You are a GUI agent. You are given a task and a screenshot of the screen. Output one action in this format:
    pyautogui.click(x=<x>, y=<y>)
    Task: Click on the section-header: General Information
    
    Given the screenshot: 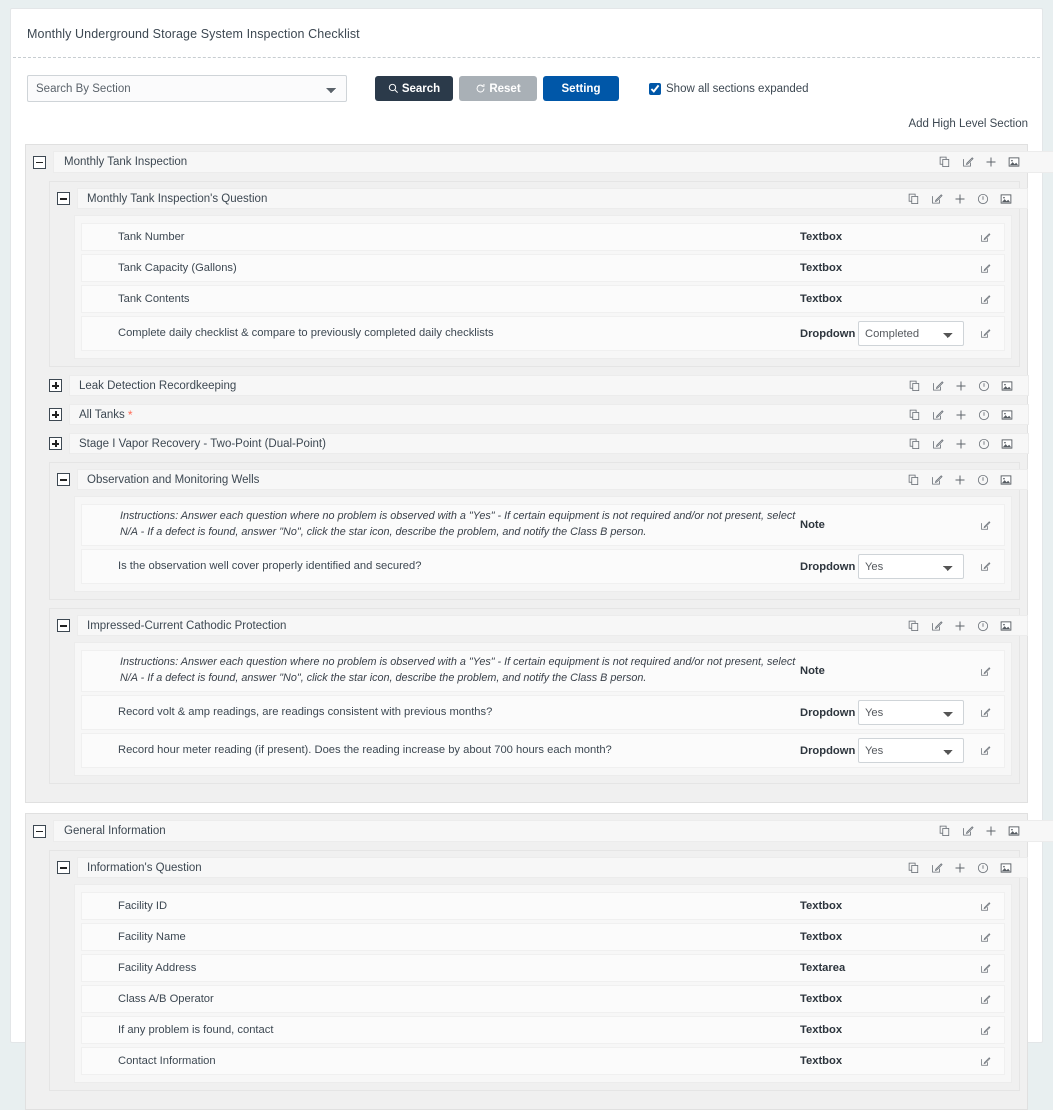 What is the action you would take?
    pyautogui.click(x=543, y=831)
    